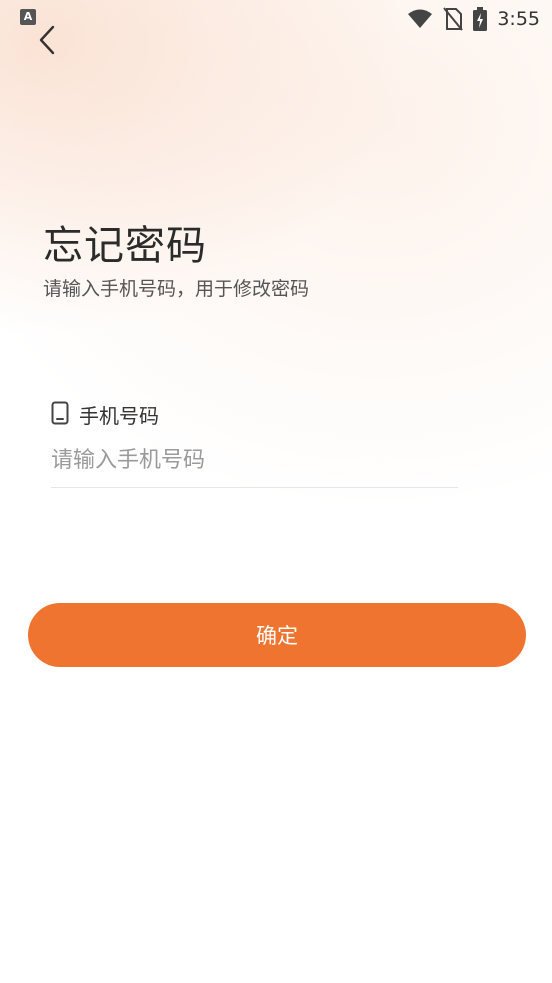 Image resolution: width=552 pixels, height=983 pixels. I want to click on status-time: 3:55, so click(518, 19).